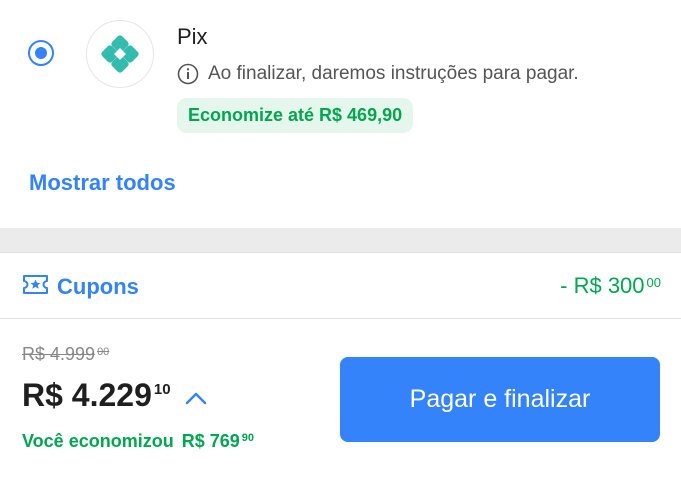 This screenshot has height=501, width=681. I want to click on promo-badge: Economize até R$ 469,90, so click(295, 115).